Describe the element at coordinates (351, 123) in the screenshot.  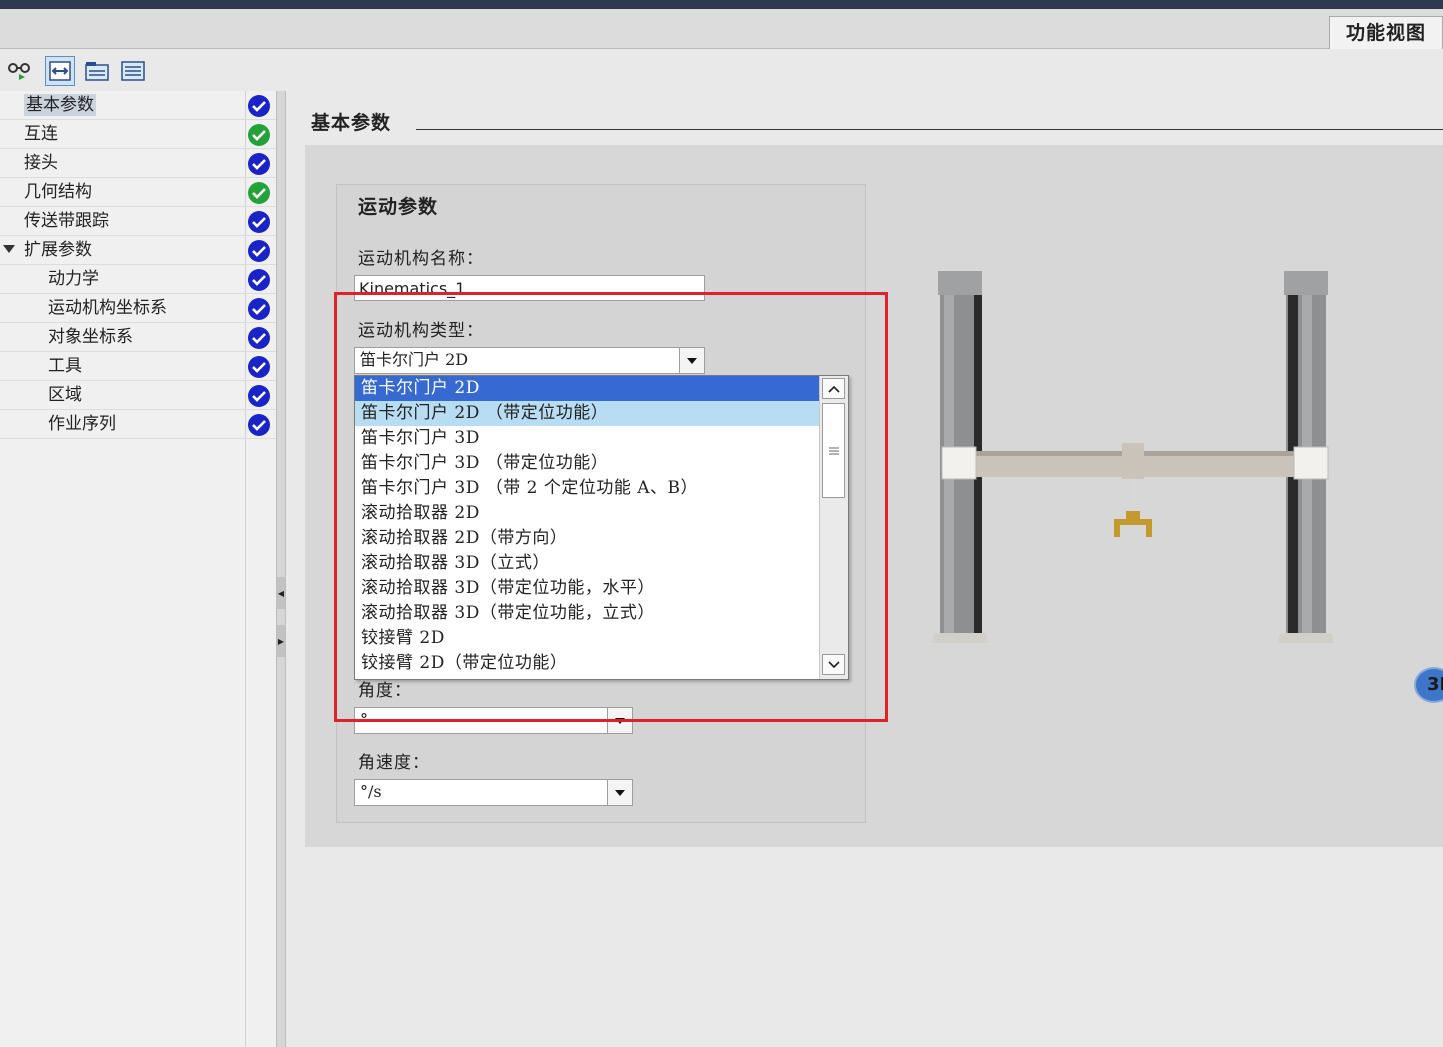
I see `section-title: 基本参数` at that location.